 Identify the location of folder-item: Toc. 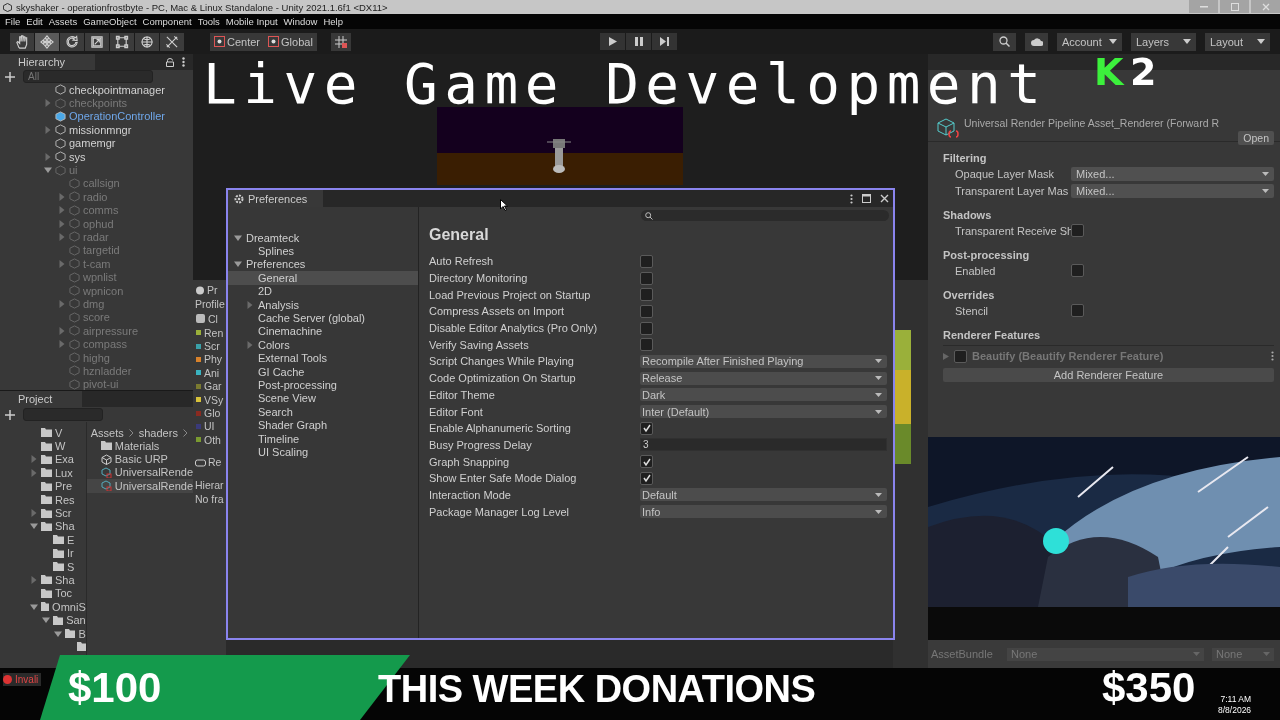
(64, 593).